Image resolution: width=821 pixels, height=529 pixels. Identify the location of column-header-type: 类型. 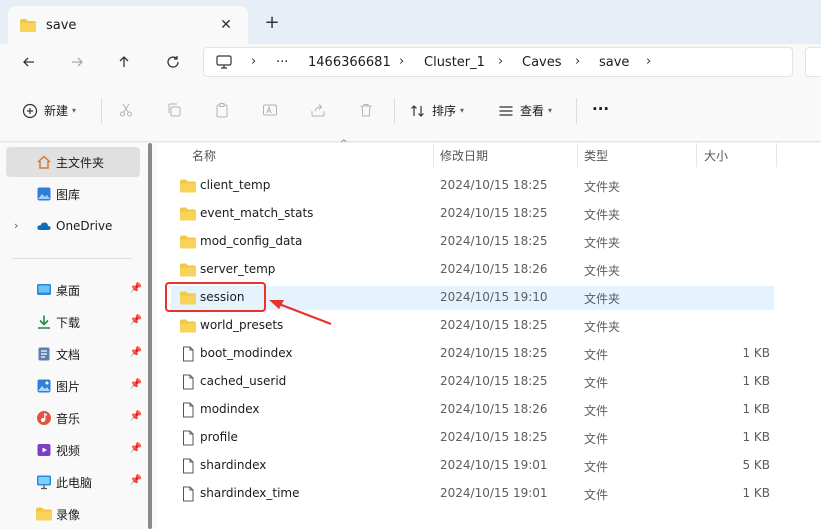
(596, 155).